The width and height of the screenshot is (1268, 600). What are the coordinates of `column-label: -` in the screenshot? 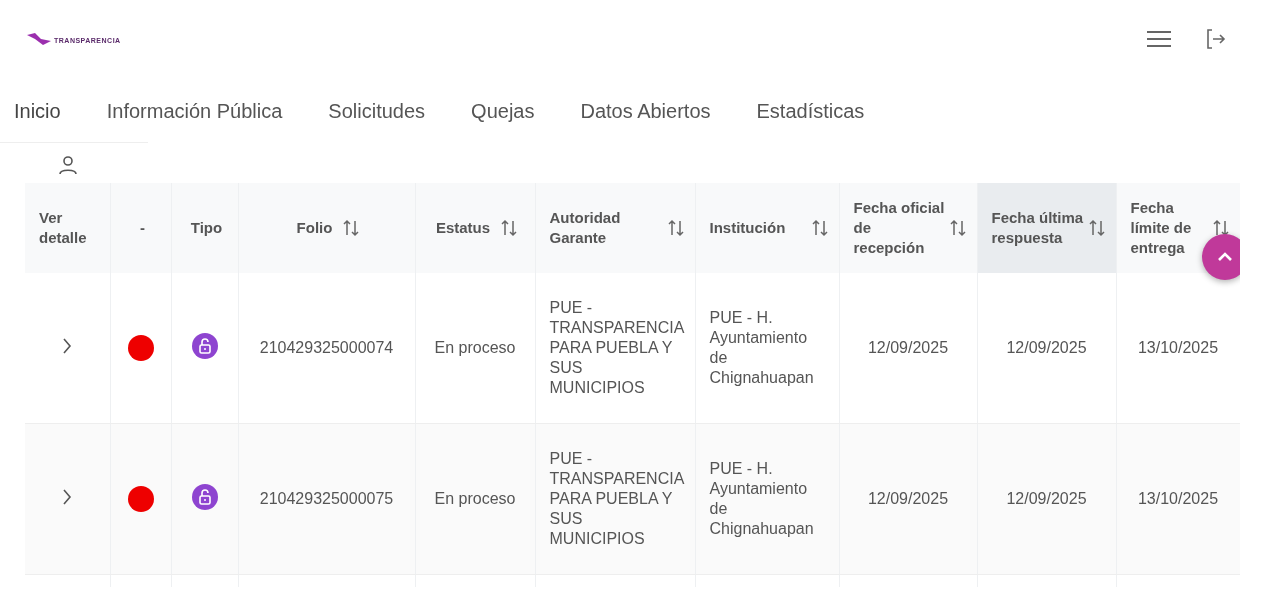 It's located at (142, 228).